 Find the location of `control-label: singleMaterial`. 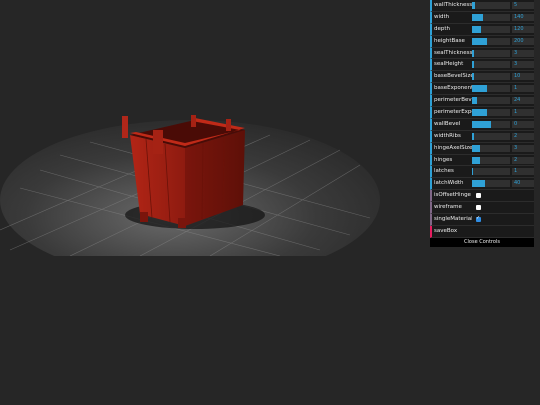

control-label: singleMaterial is located at coordinates (453, 219).